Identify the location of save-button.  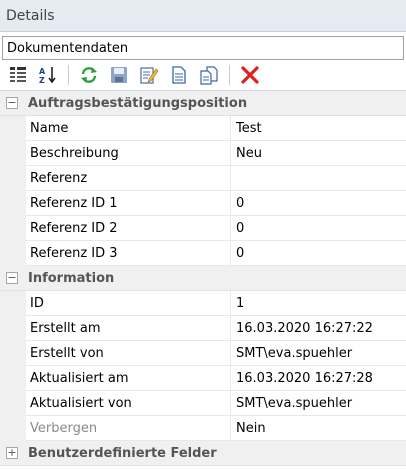
(119, 75).